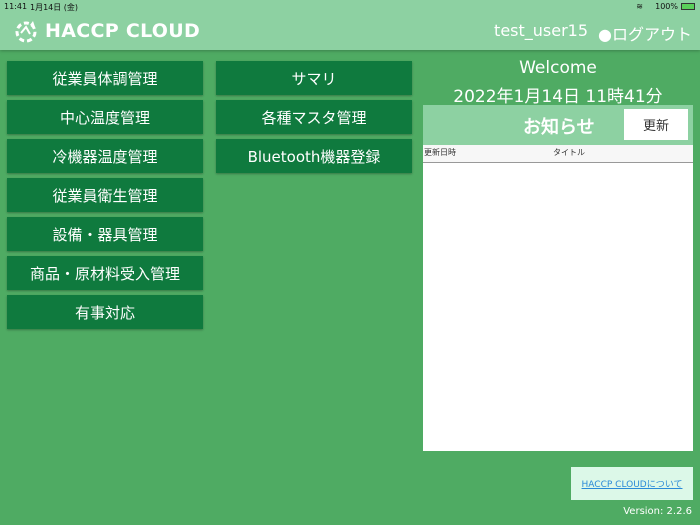 This screenshot has height=525, width=700. I want to click on menu-fridge-temp: 冷機器温度管理, so click(105, 156).